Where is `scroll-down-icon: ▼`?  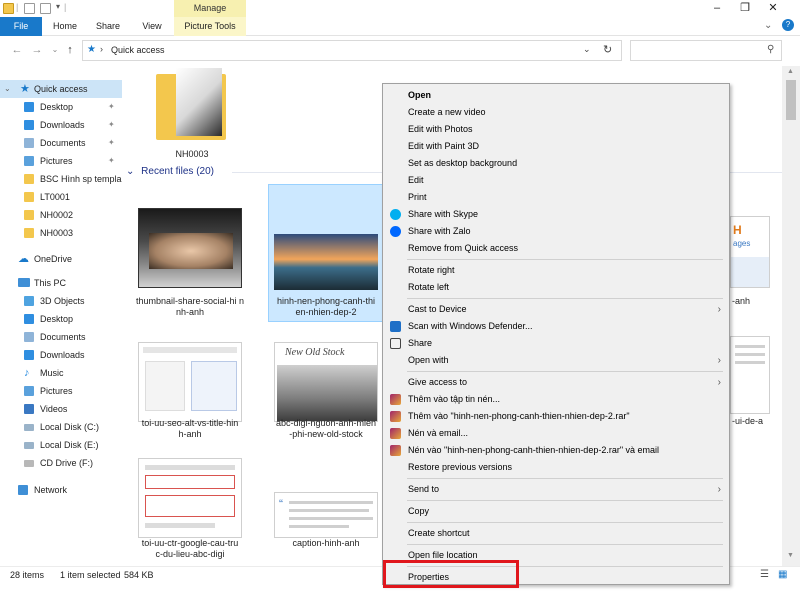 scroll-down-icon: ▼ is located at coordinates (790, 555).